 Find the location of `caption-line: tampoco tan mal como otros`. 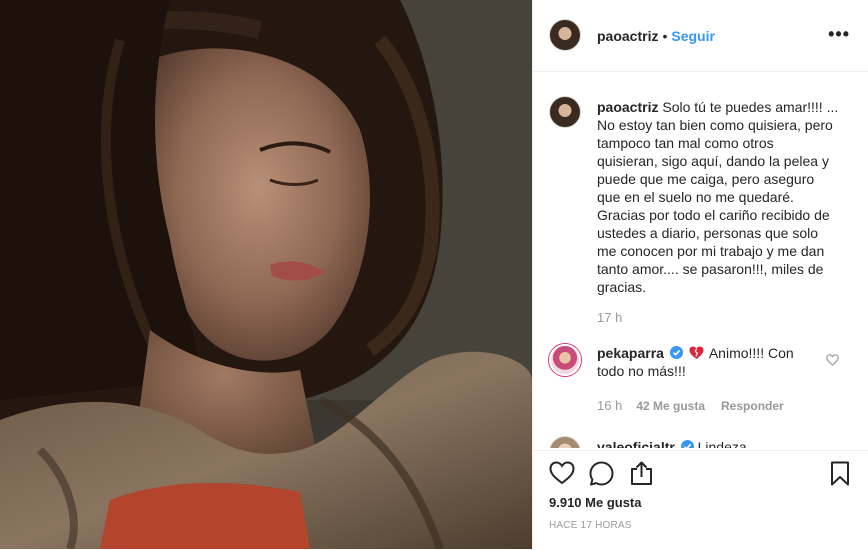

caption-line: tampoco tan mal como otros is located at coordinates (685, 143).